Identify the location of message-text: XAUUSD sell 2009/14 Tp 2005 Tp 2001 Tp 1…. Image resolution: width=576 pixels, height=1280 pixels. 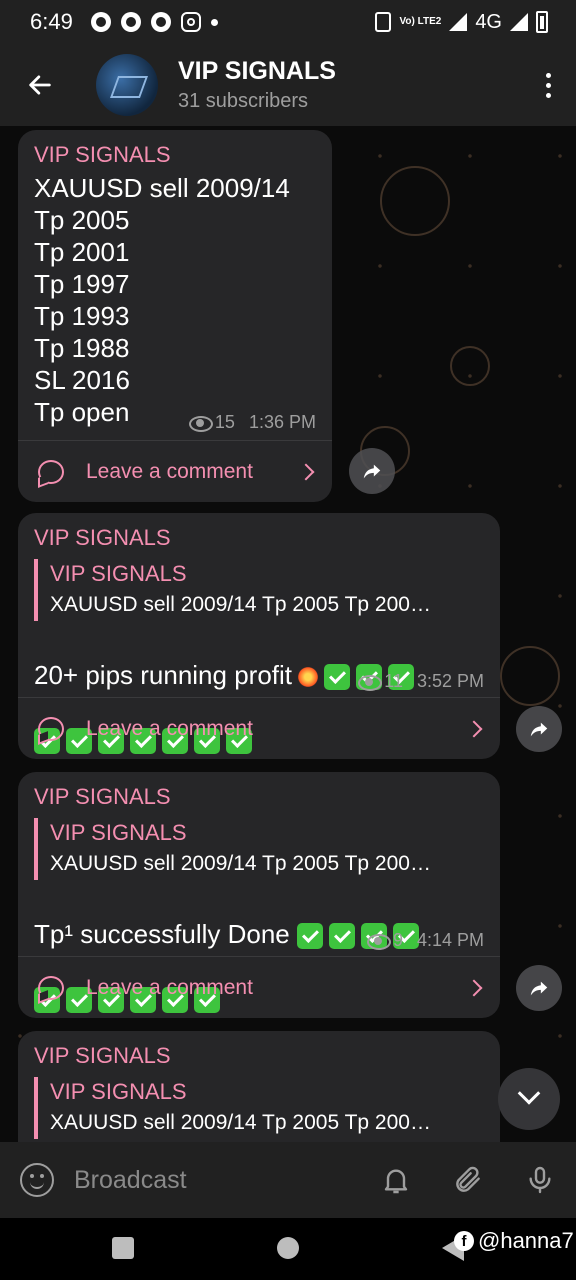
(162, 300).